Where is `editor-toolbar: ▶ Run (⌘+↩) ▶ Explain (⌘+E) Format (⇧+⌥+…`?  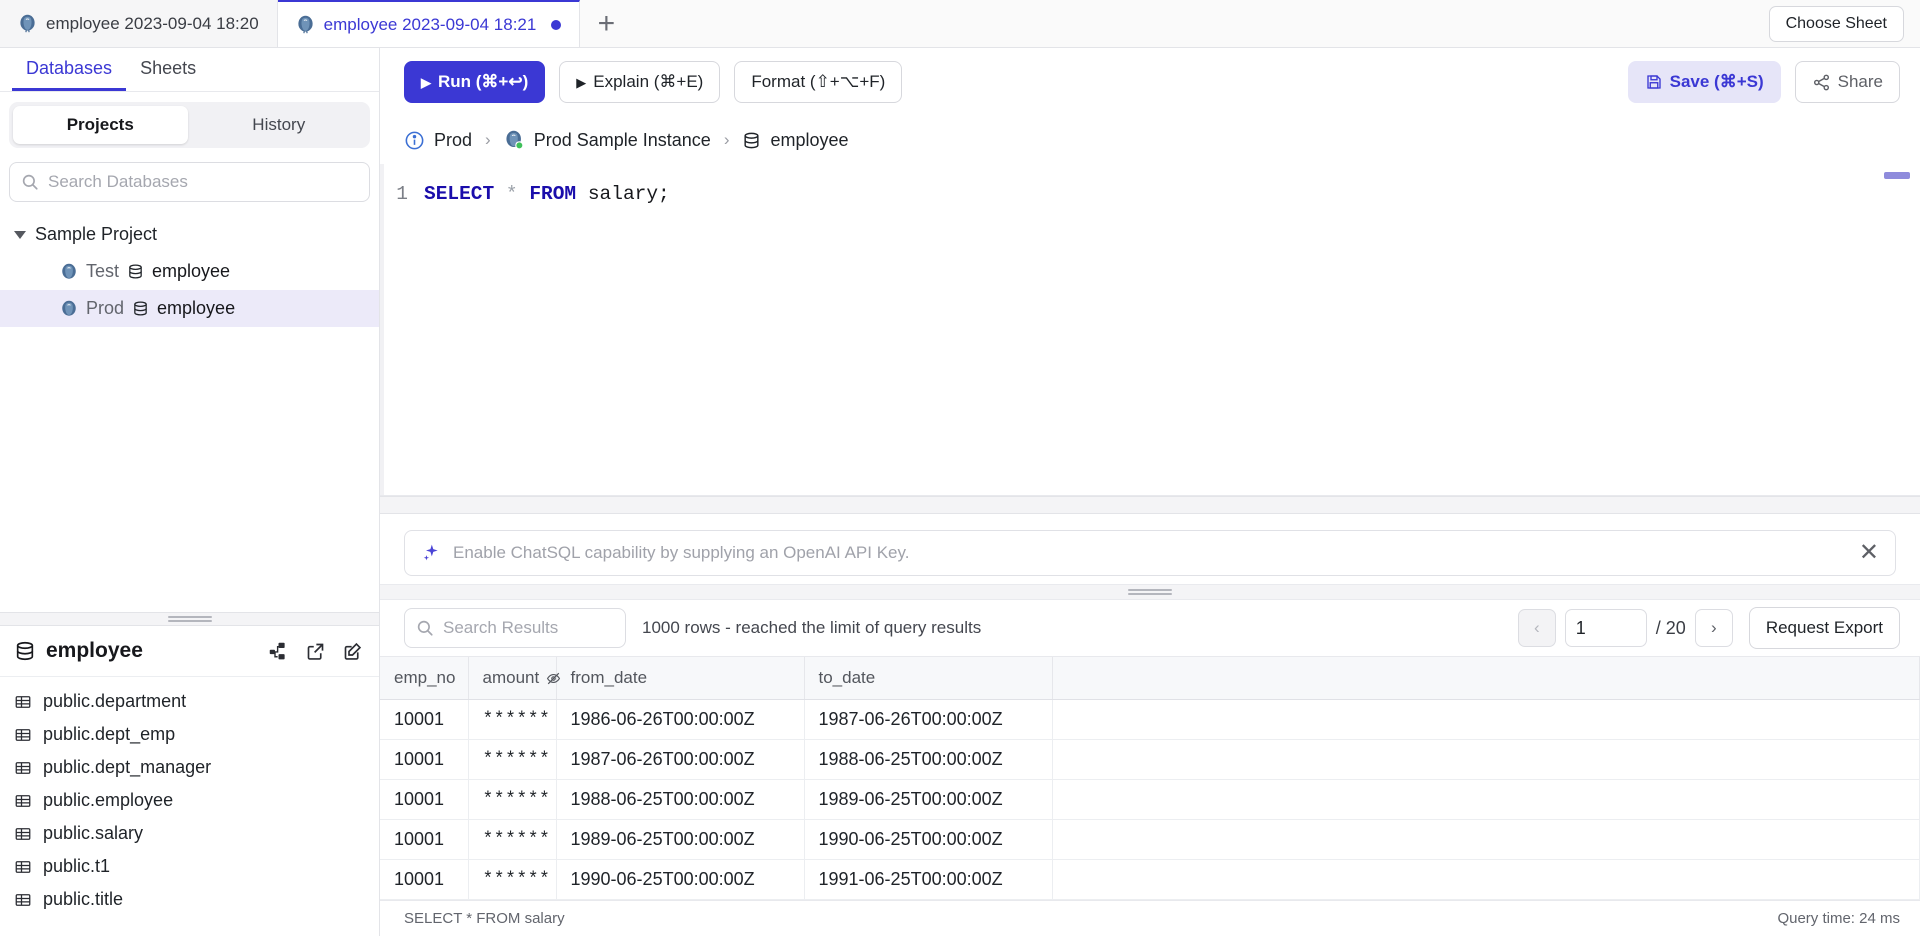
editor-toolbar: ▶ Run (⌘+↩) ▶ Explain (⌘+E) Format (⇧+⌥+… is located at coordinates (1150, 82).